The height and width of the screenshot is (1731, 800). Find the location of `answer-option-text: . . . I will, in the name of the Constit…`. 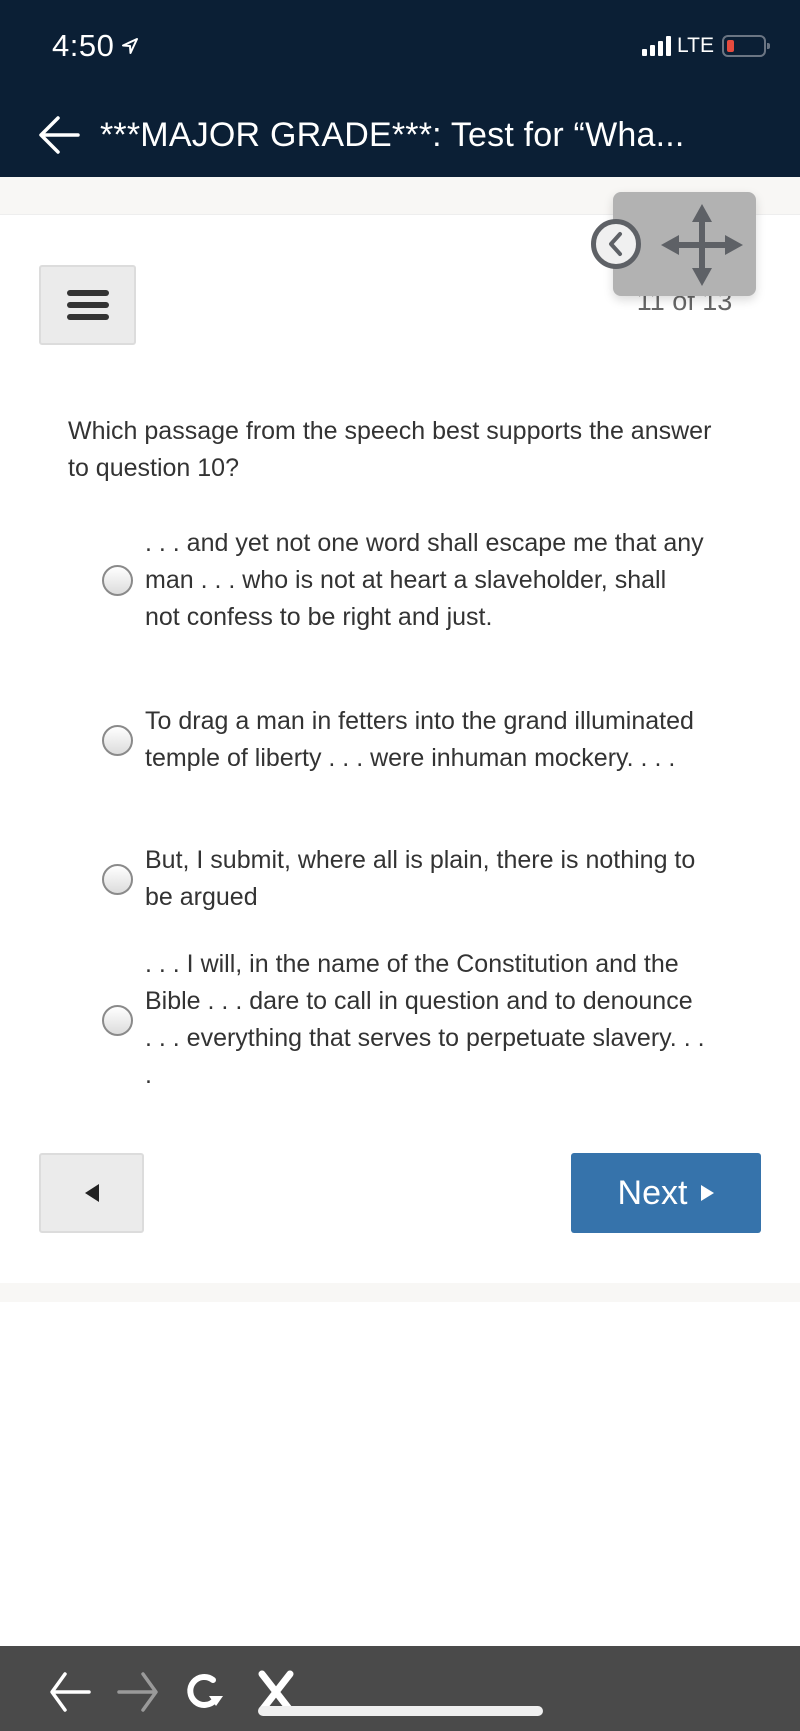

answer-option-text: . . . I will, in the name of the Constit… is located at coordinates (425, 1019).